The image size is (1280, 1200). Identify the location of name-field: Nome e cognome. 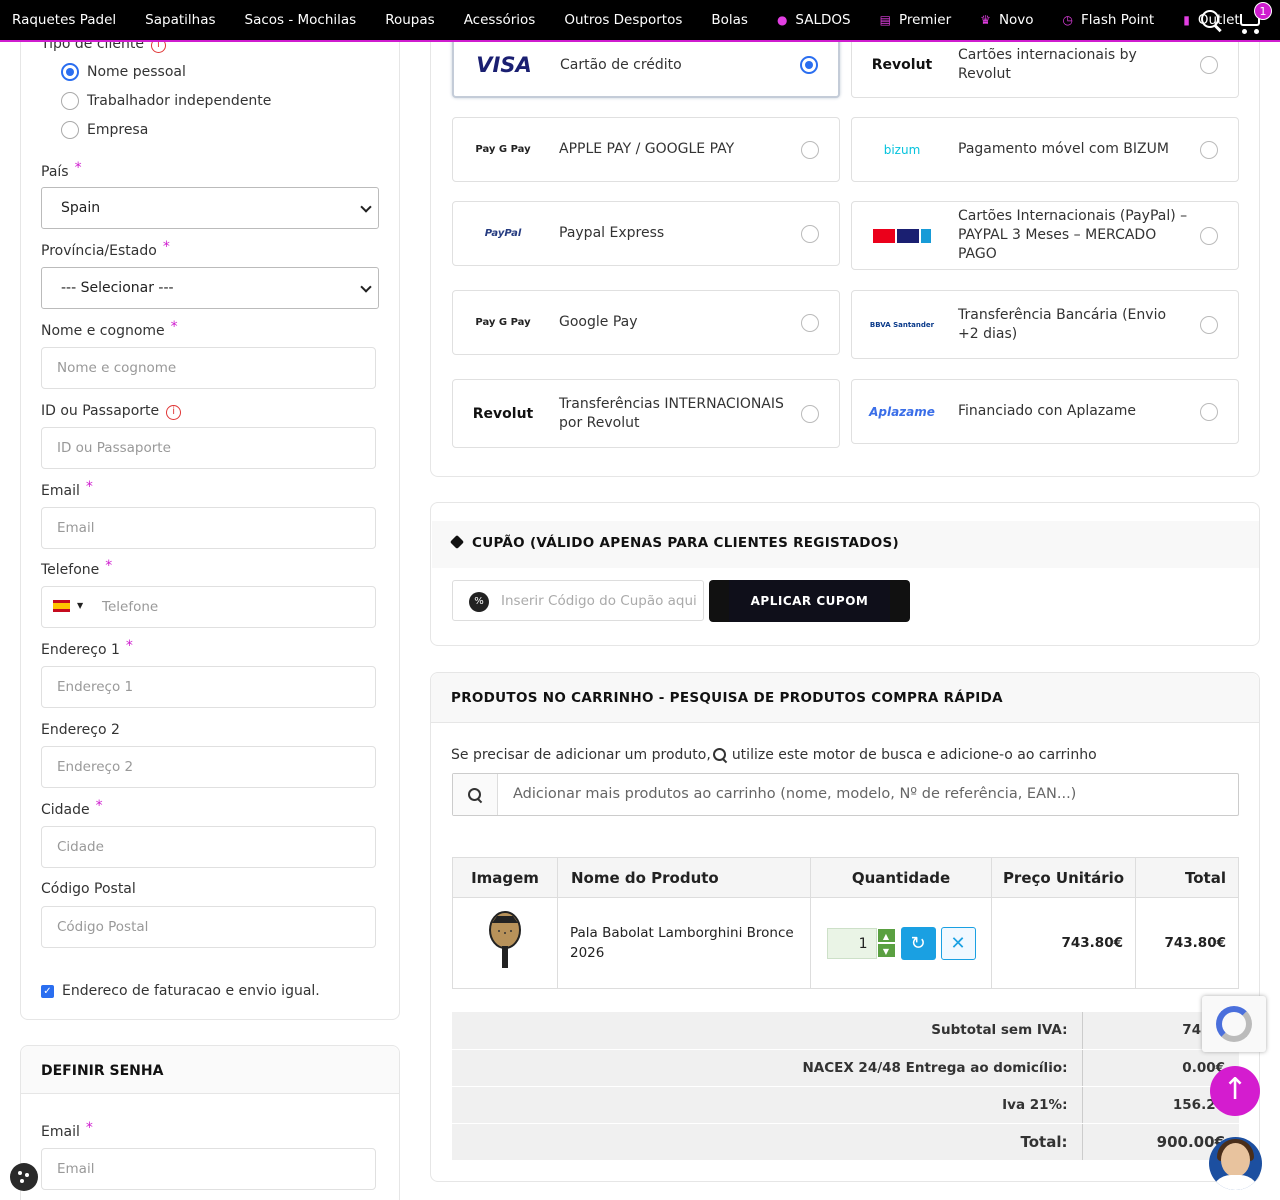
(208, 368).